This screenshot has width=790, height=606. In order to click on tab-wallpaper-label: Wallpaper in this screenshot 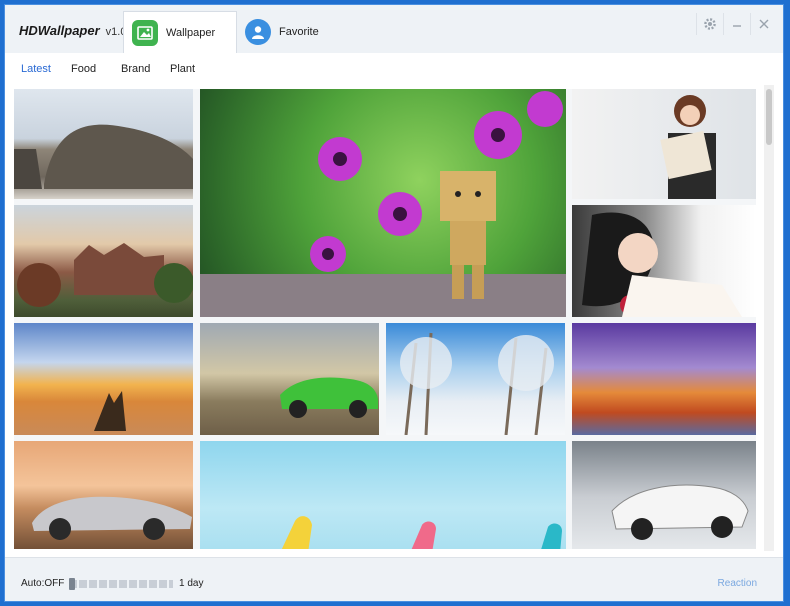, I will do `click(191, 33)`.